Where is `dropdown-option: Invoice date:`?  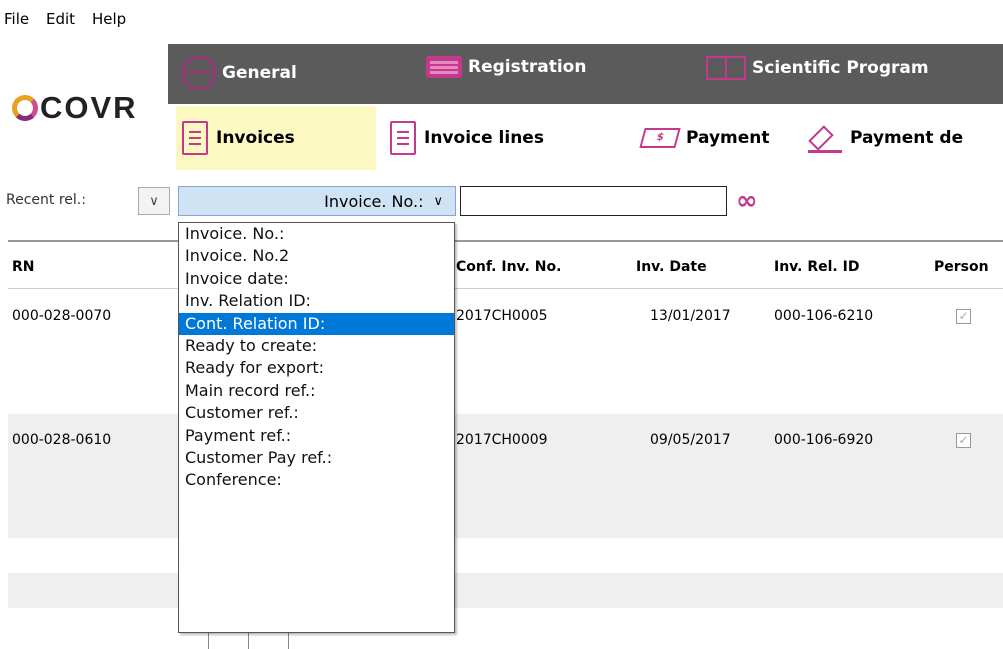
dropdown-option: Invoice date: is located at coordinates (316, 279).